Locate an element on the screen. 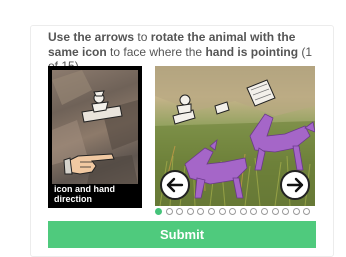  instructions-bold-1: Use the arrows is located at coordinates (91, 37).